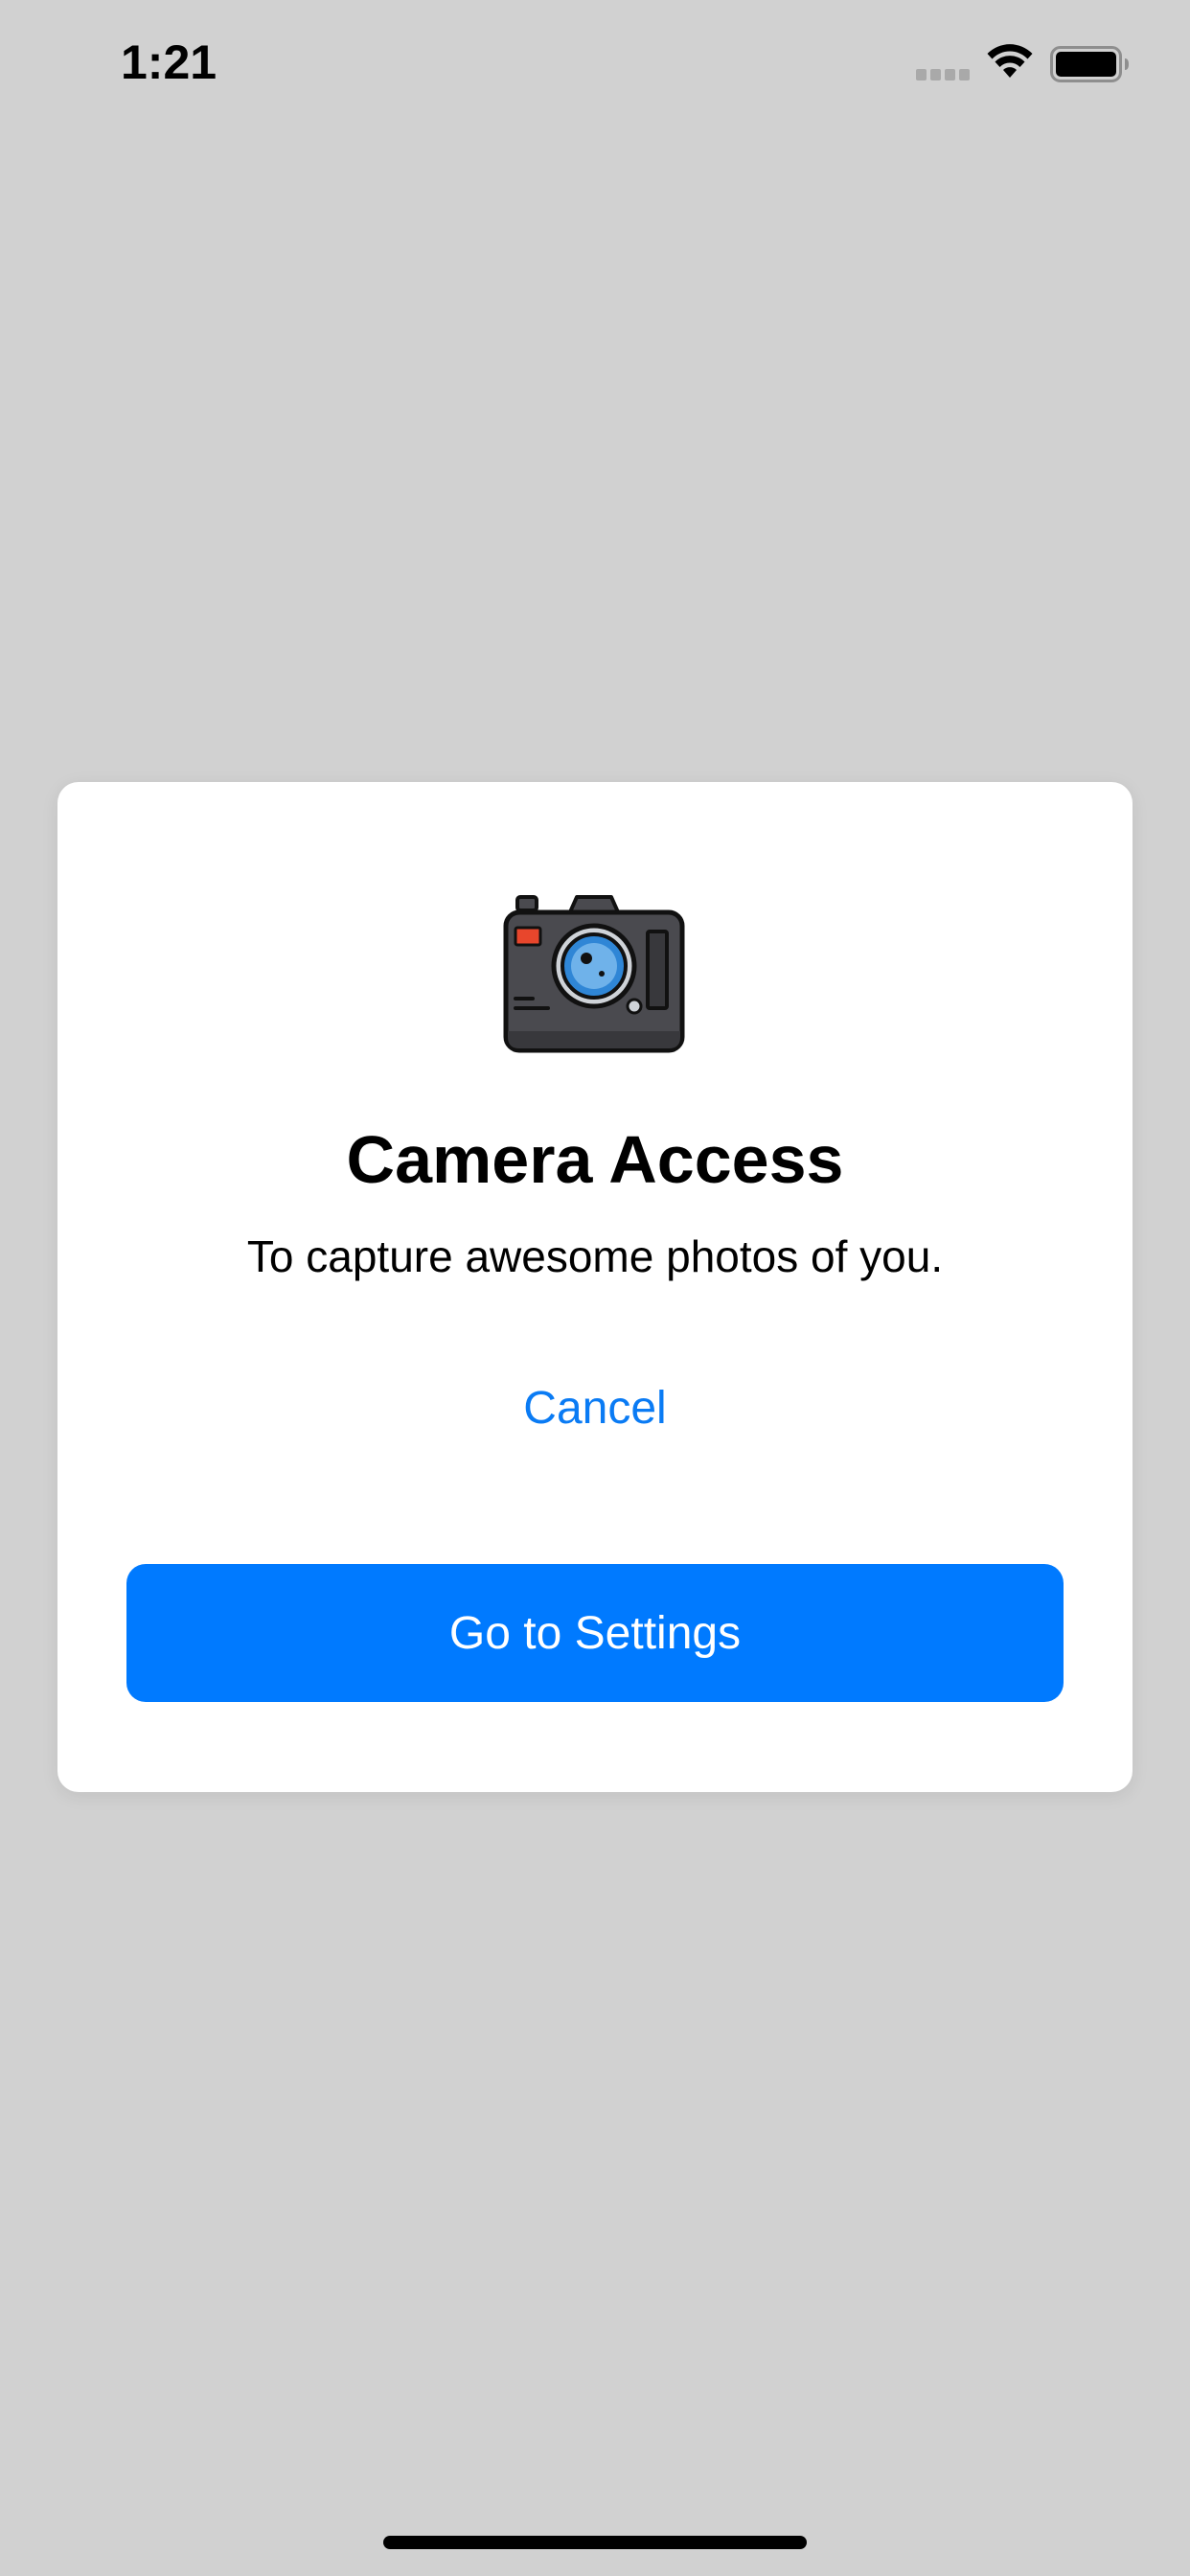  I want to click on cancel-button: Cancel, so click(595, 1408).